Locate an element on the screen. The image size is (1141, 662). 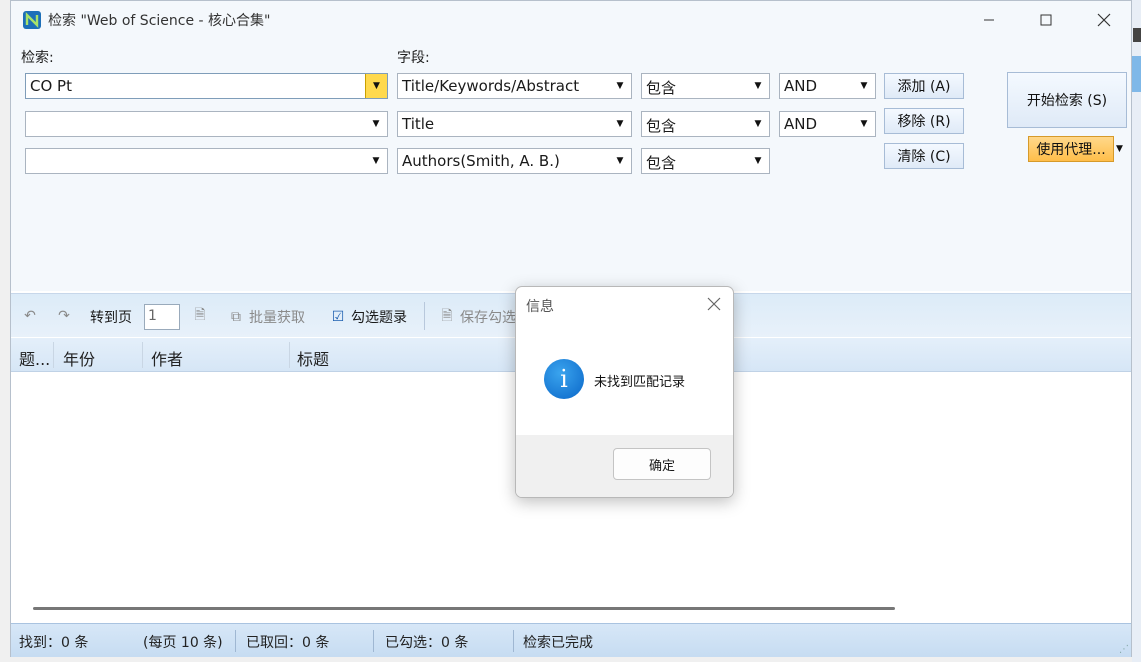
save-checked-button: 🗎 保存勾选 is located at coordinates (477, 317).